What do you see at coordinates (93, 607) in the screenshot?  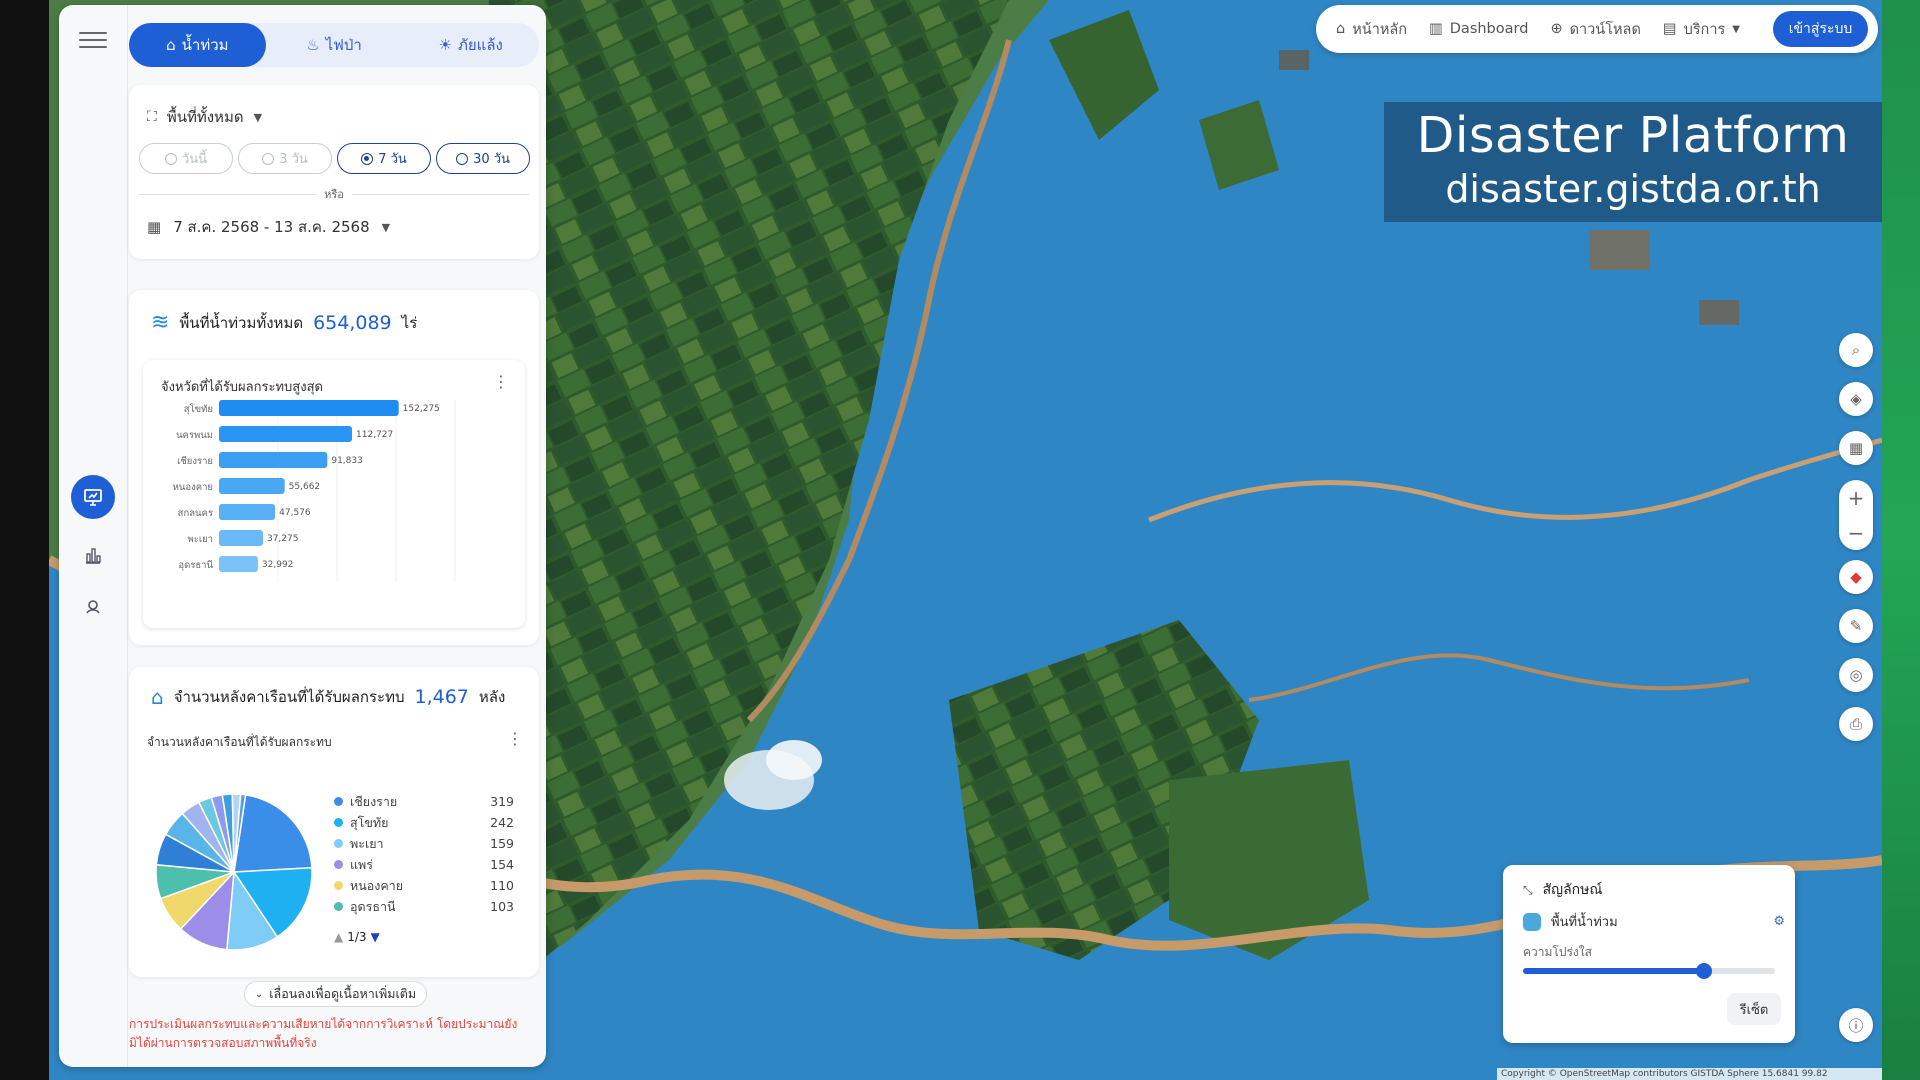 I see `layers-map-icon` at bounding box center [93, 607].